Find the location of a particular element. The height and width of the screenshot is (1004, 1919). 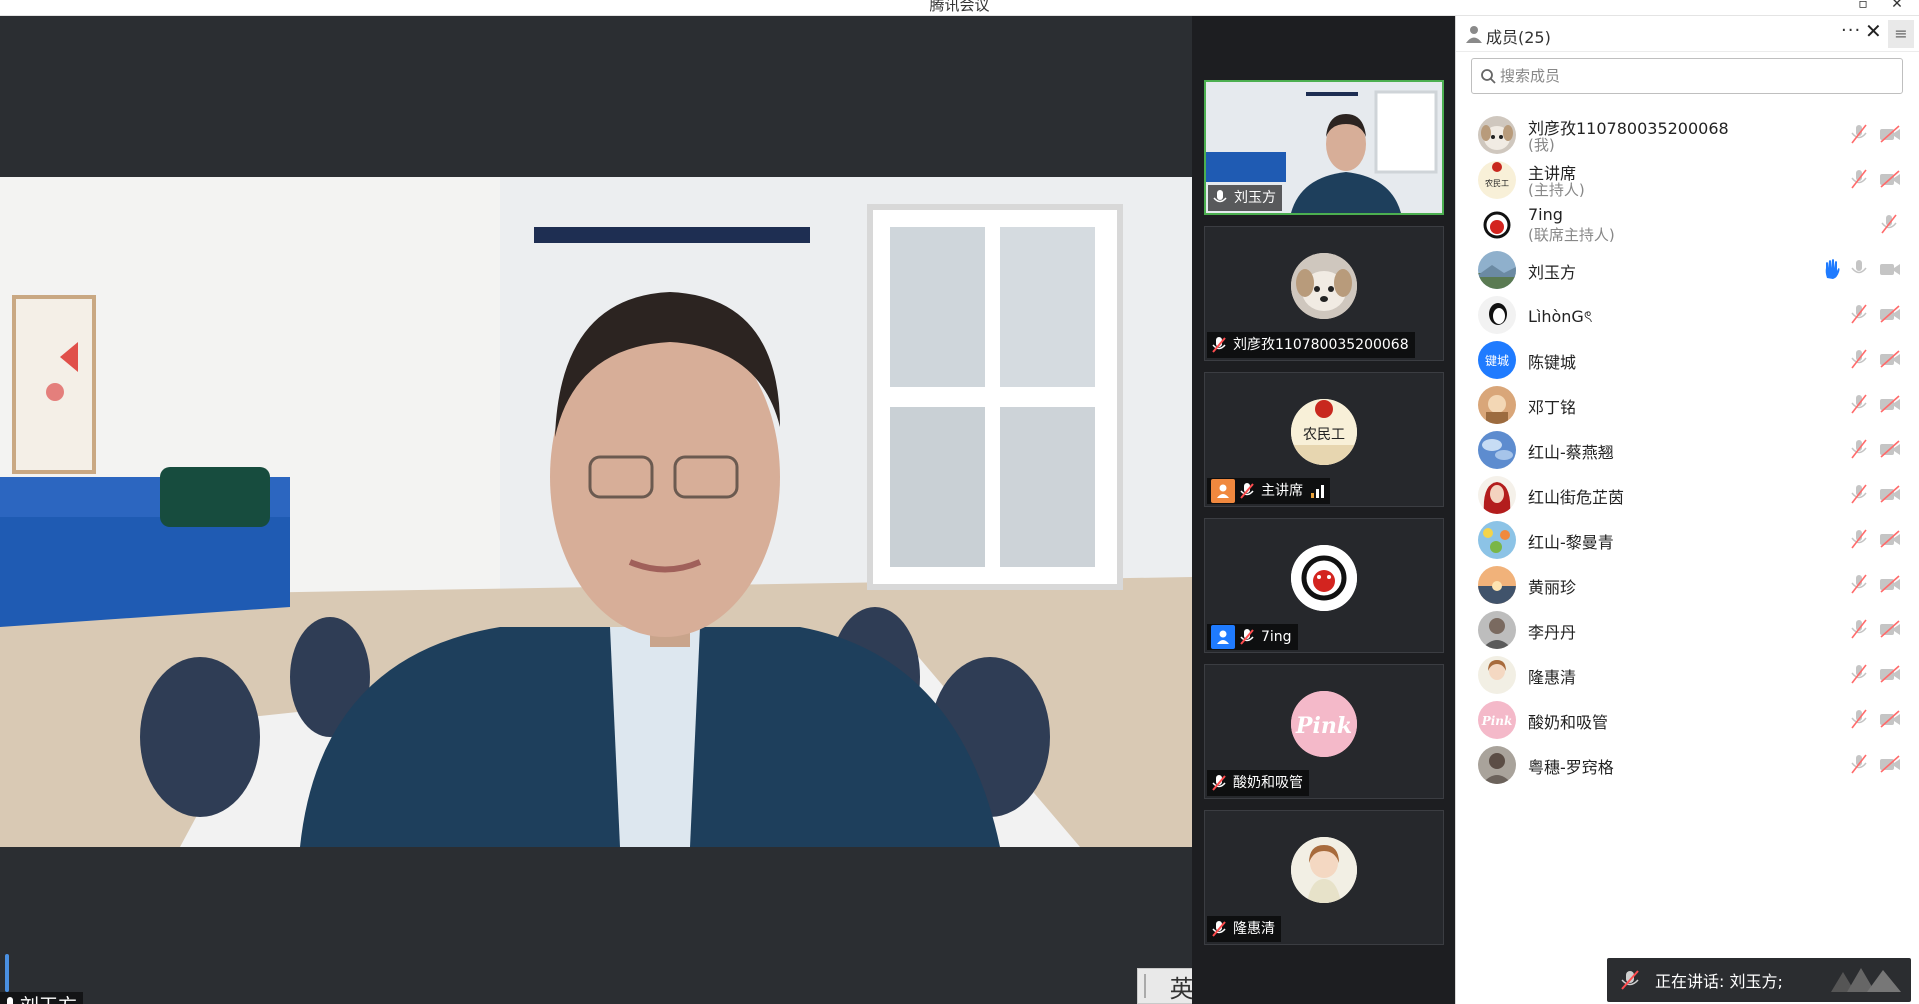

thumbnail-name-tag: 7ing is located at coordinates (1252, 637).